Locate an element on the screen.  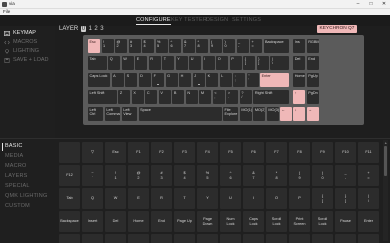
key-44: Enter is located at coordinates (274, 80).